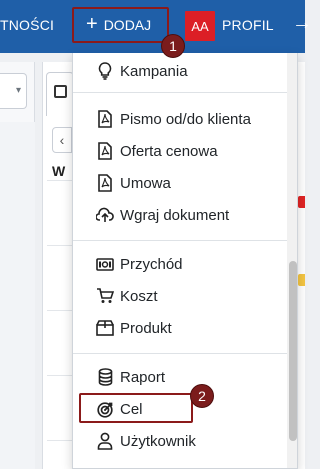  What do you see at coordinates (169, 151) in the screenshot?
I see `menu-item-label: Oferta cenowa` at bounding box center [169, 151].